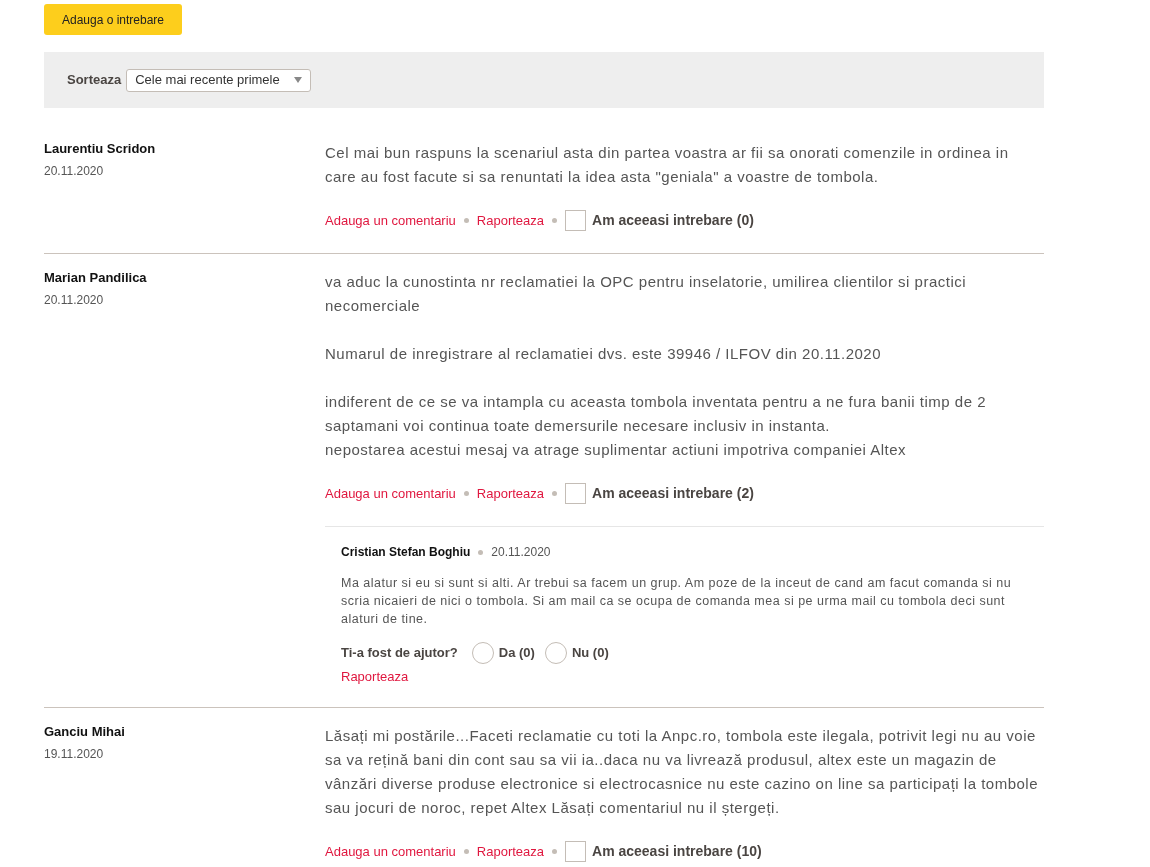 The image size is (1150, 867). I want to click on question-author: Laurentiu Scridon, so click(100, 149).